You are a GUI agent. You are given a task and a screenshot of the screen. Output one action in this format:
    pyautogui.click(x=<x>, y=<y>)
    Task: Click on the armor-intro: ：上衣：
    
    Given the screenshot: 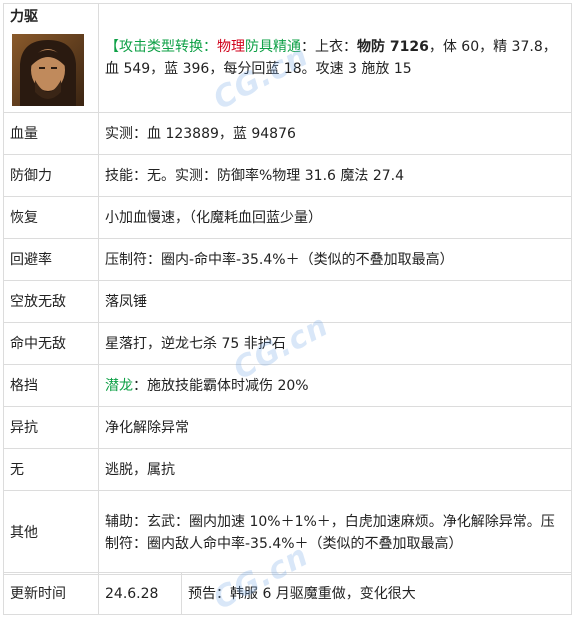 What is the action you would take?
    pyautogui.click(x=329, y=47)
    